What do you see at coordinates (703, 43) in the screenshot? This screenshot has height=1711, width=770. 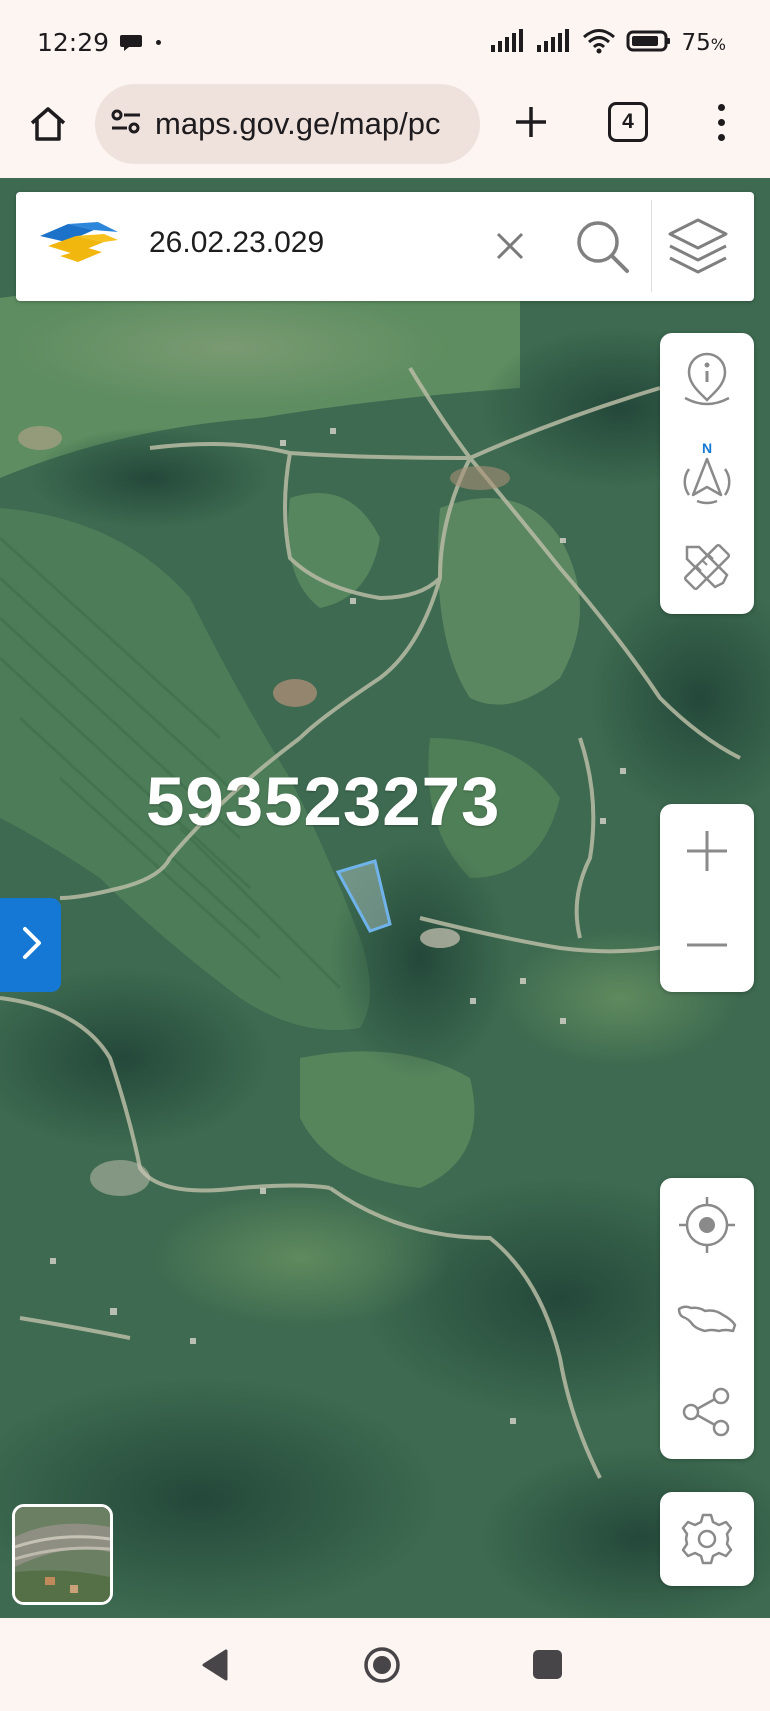 I see `battery-percent: 75%` at bounding box center [703, 43].